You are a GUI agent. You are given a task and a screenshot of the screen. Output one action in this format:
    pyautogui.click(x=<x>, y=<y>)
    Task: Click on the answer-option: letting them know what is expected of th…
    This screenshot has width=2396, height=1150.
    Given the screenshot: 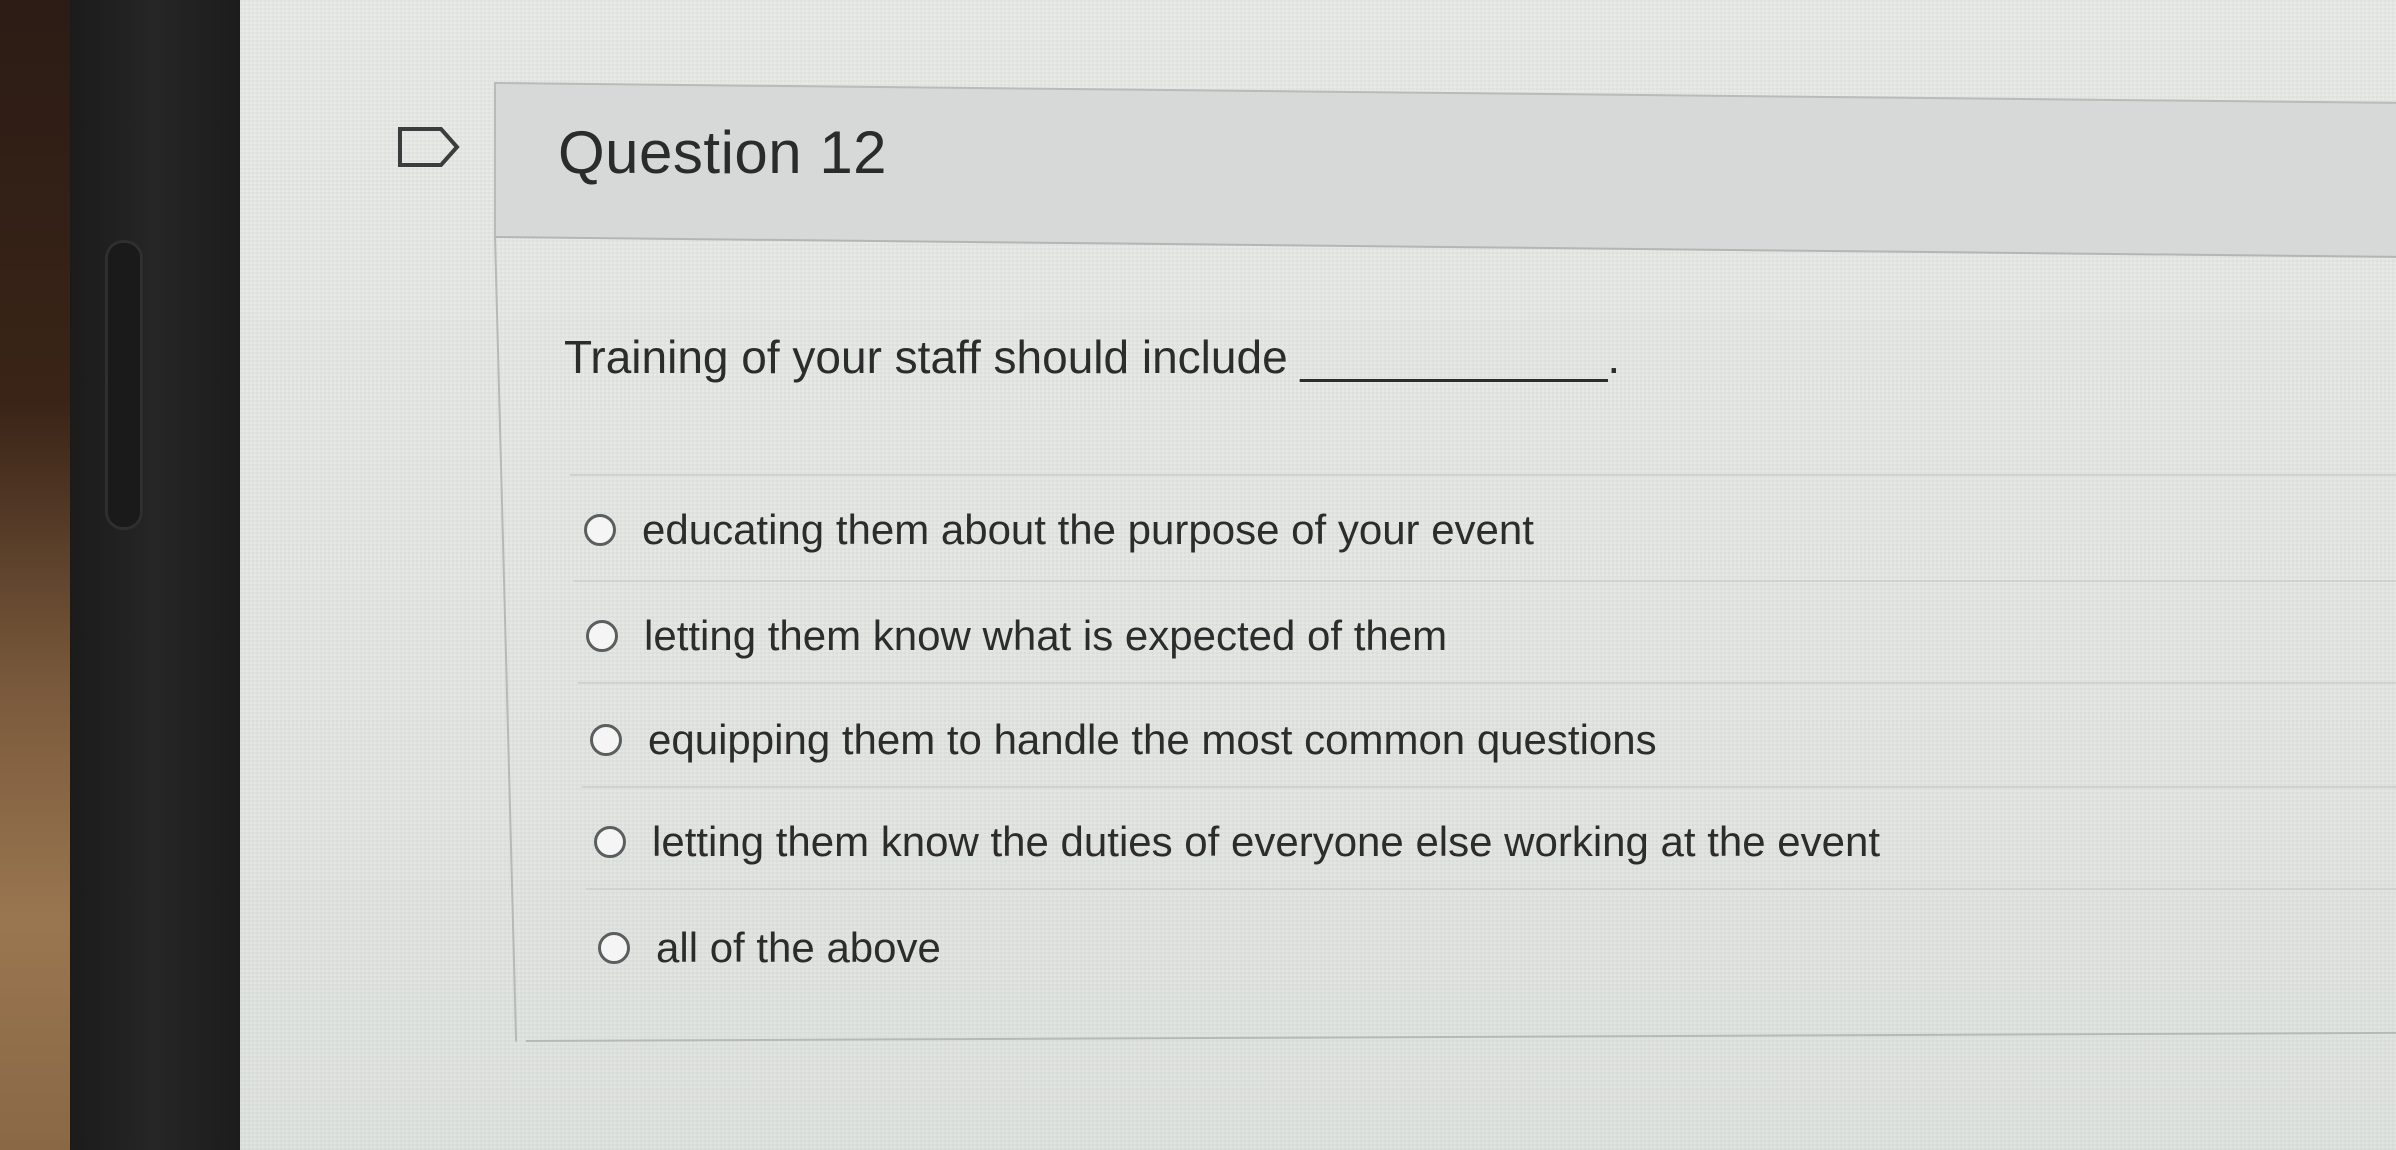 What is the action you would take?
    pyautogui.click(x=1016, y=636)
    